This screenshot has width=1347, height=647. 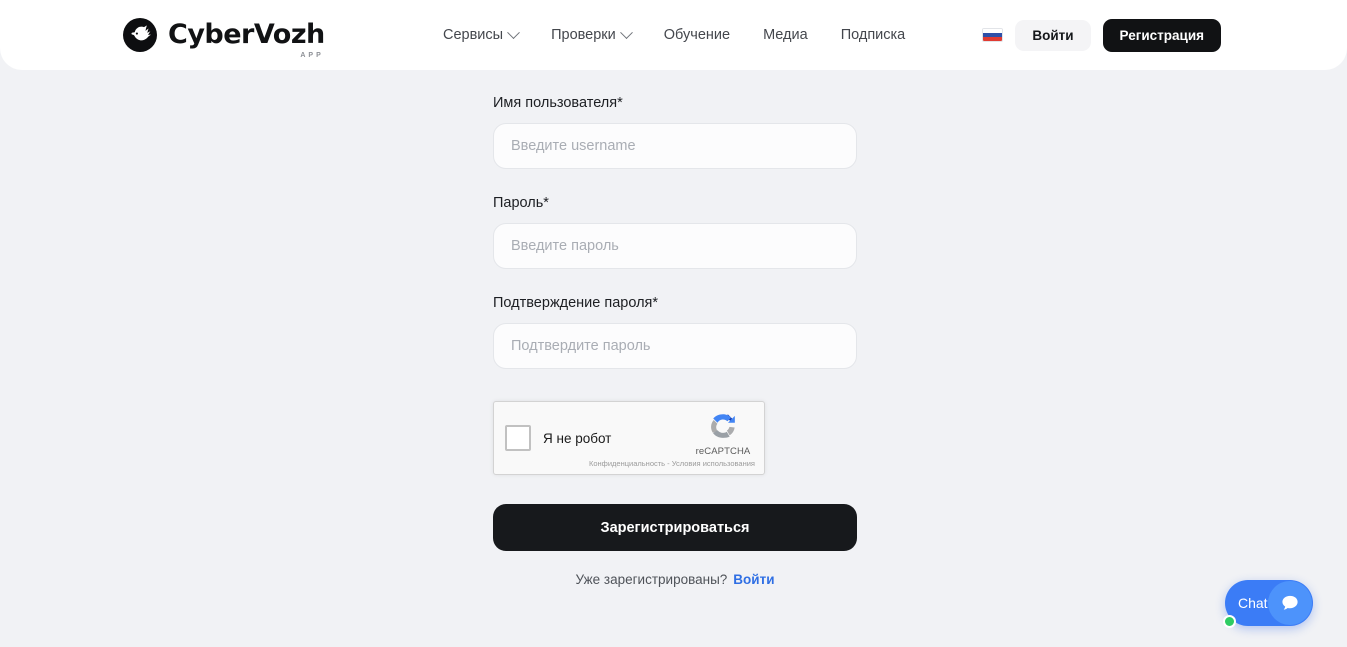 I want to click on nav-item-education-label: Обучение, so click(x=697, y=35).